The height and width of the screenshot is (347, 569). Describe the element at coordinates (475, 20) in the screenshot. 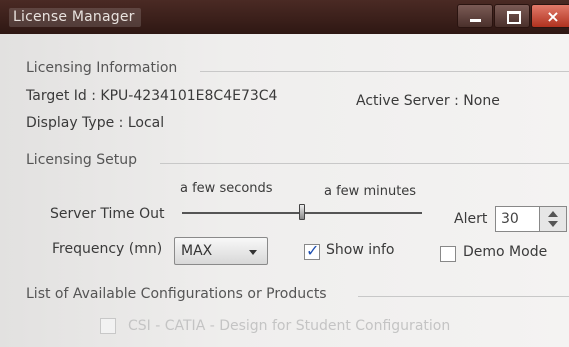

I see `minimize-icon` at that location.